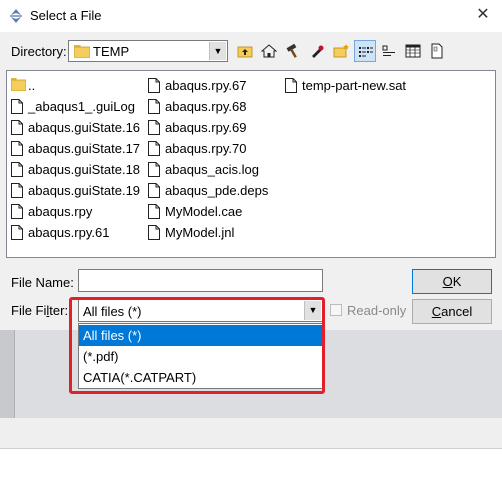 Image resolution: width=502 pixels, height=481 pixels. What do you see at coordinates (200, 310) in the screenshot?
I see `file-filter-combo: All files (*) ▼` at bounding box center [200, 310].